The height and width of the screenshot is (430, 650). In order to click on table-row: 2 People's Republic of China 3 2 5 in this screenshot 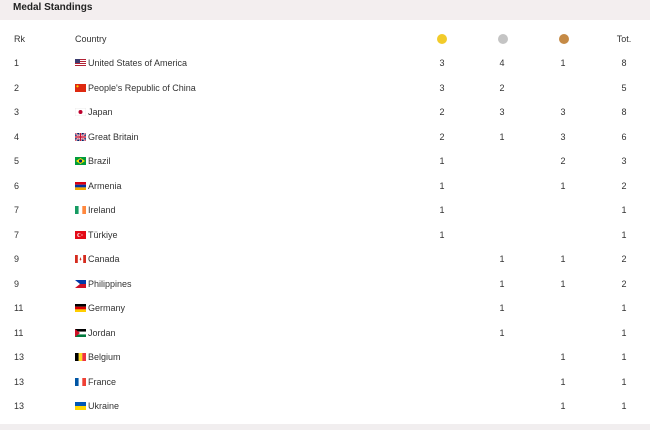, I will do `click(325, 88)`.